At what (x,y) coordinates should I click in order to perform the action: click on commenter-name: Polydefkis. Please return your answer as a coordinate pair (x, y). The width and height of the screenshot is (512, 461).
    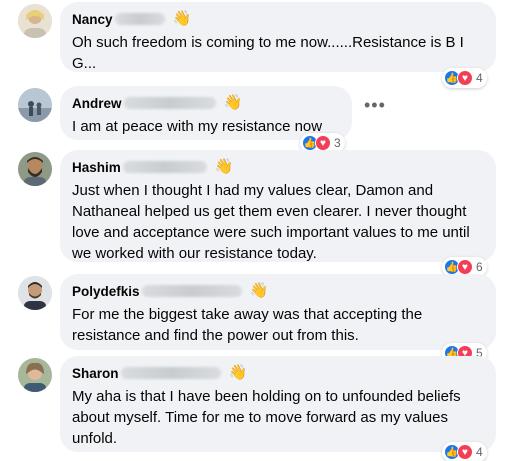
    Looking at the image, I should click on (106, 291).